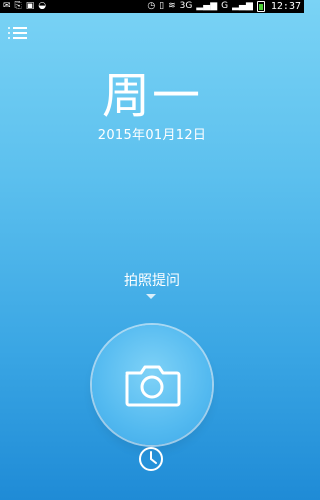  Describe the element at coordinates (207, 6) in the screenshot. I see `signal-icon: ▂▄▆` at that location.